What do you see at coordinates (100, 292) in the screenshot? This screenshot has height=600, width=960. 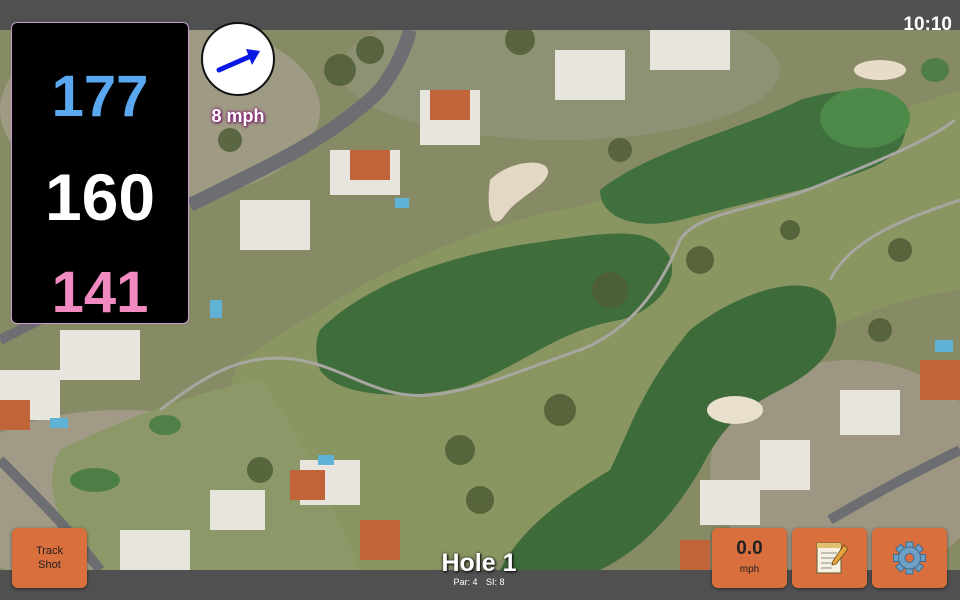 I see `front-distance: 141` at bounding box center [100, 292].